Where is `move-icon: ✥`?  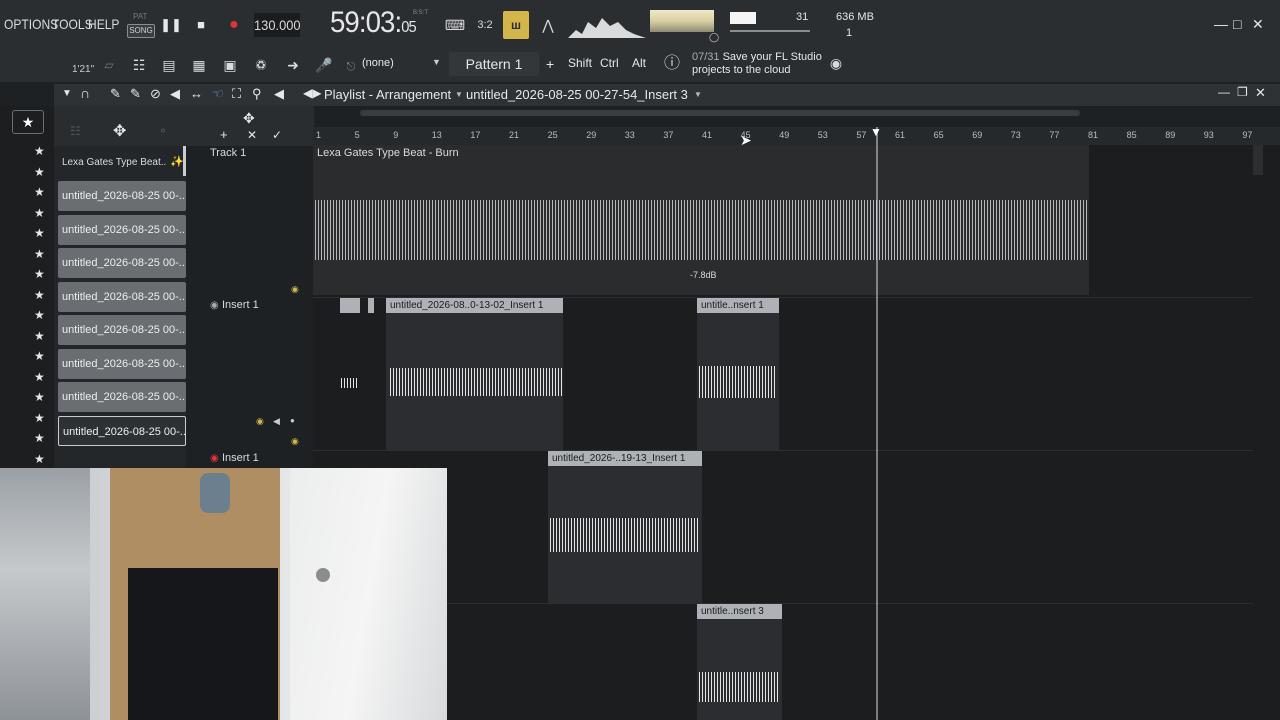 move-icon: ✥ is located at coordinates (119, 131).